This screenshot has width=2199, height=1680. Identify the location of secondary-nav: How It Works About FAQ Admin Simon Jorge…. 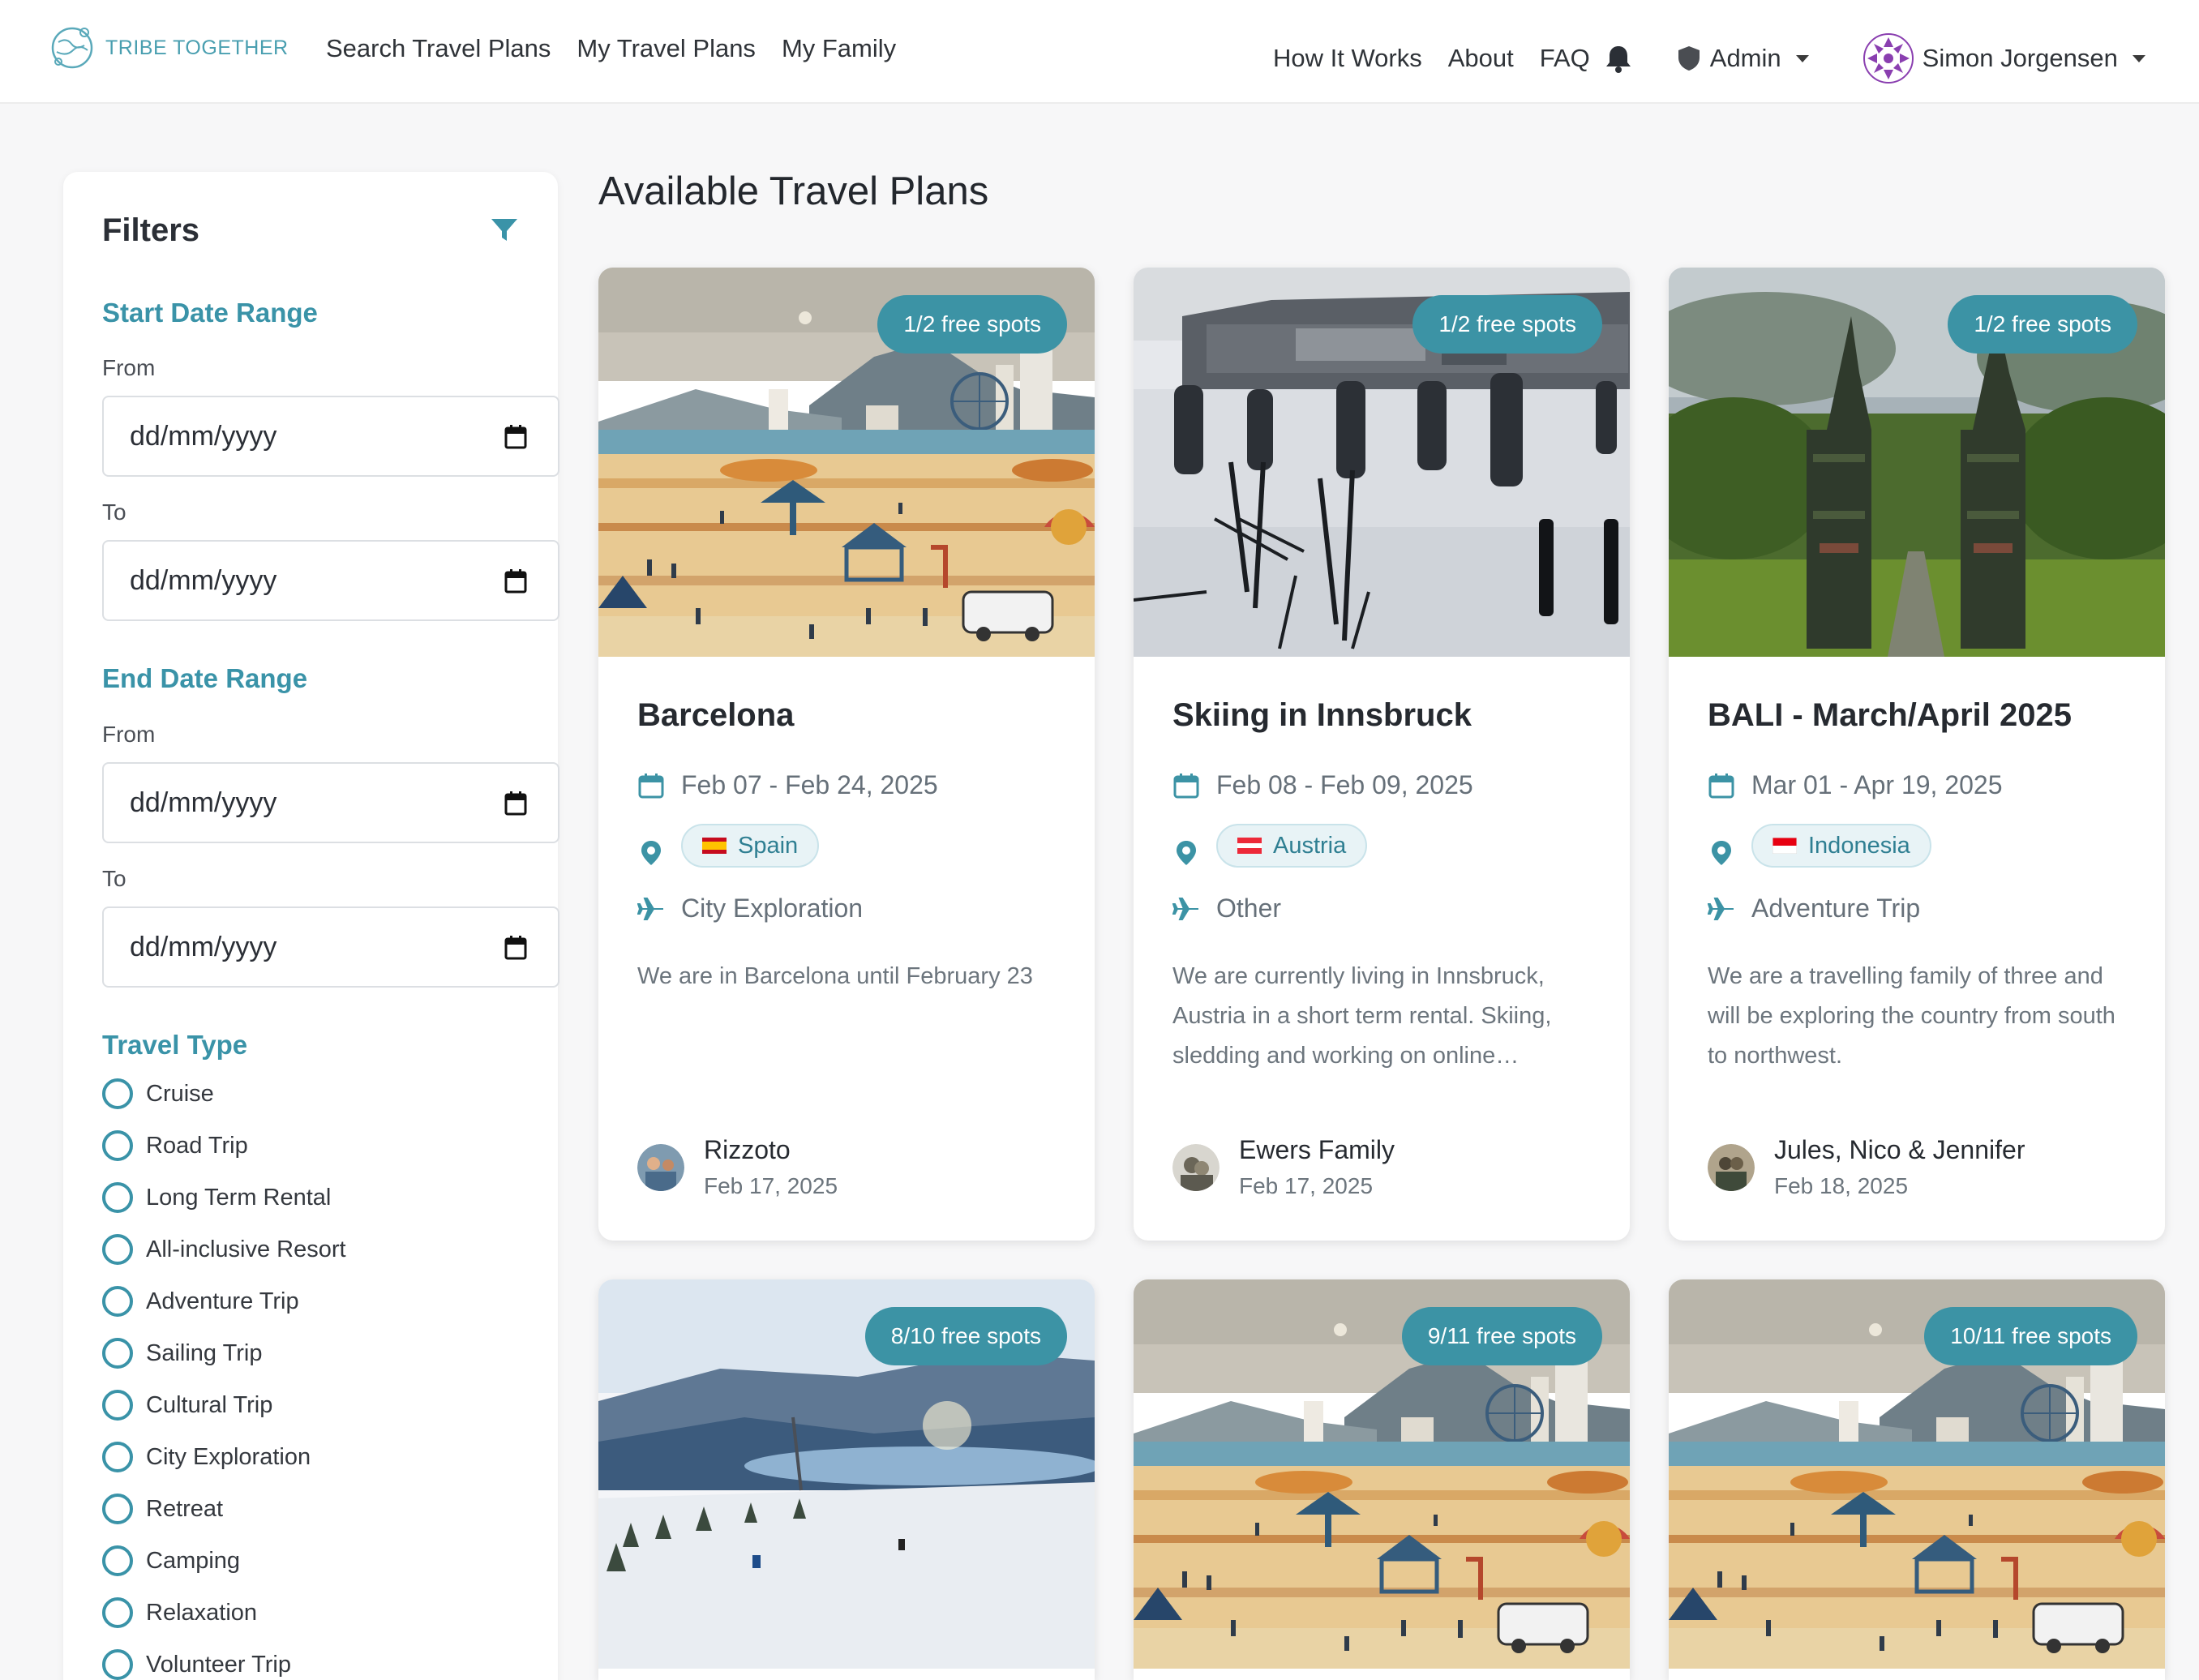
(1709, 58).